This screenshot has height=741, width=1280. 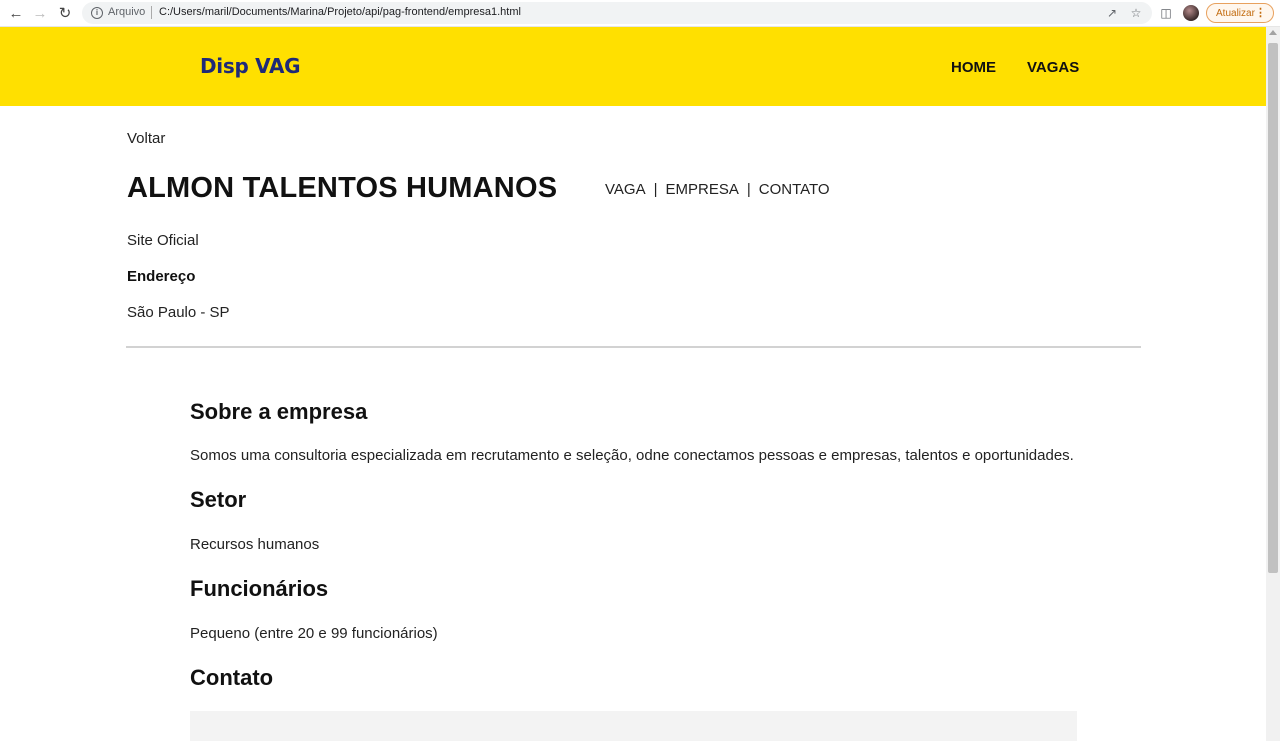 What do you see at coordinates (1136, 13) in the screenshot?
I see `bookmark-star-icon: ☆` at bounding box center [1136, 13].